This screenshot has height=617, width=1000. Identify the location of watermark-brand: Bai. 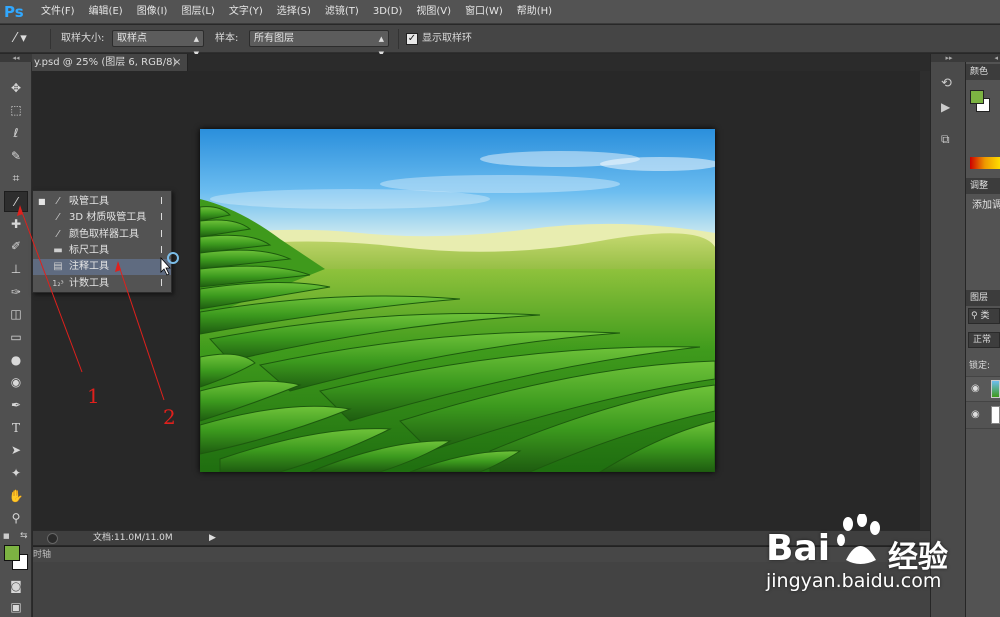
(798, 548).